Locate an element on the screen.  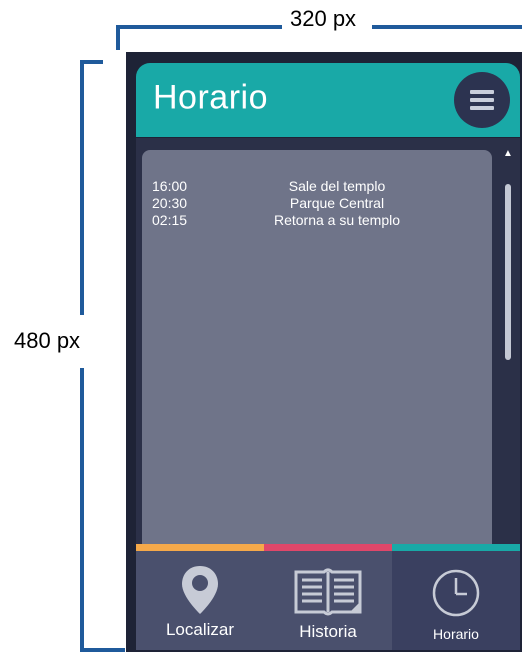
page-title: Horario is located at coordinates (210, 97).